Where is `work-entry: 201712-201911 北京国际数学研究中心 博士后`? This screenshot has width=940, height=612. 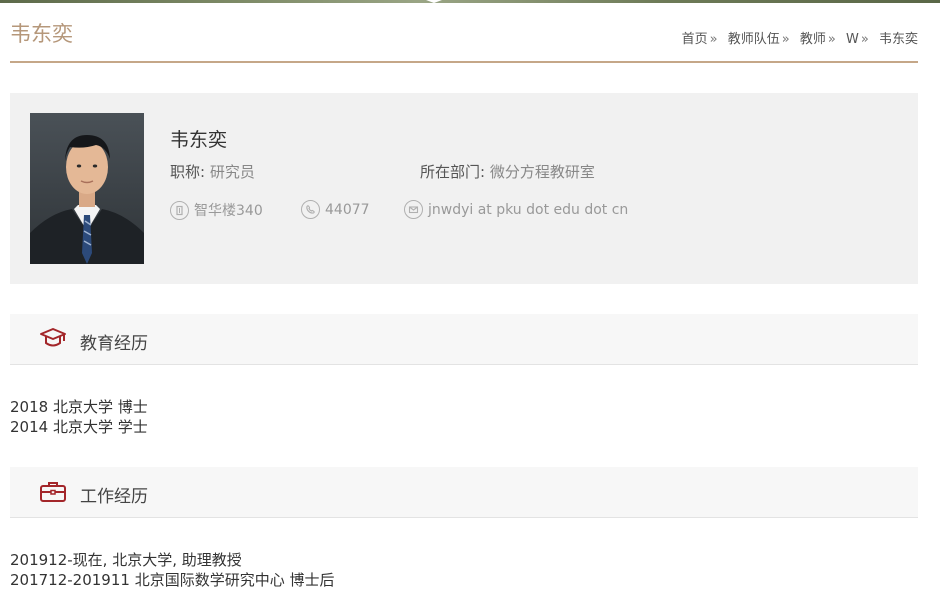
work-entry: 201712-201911 北京国际数学研究中心 博士后 is located at coordinates (172, 580).